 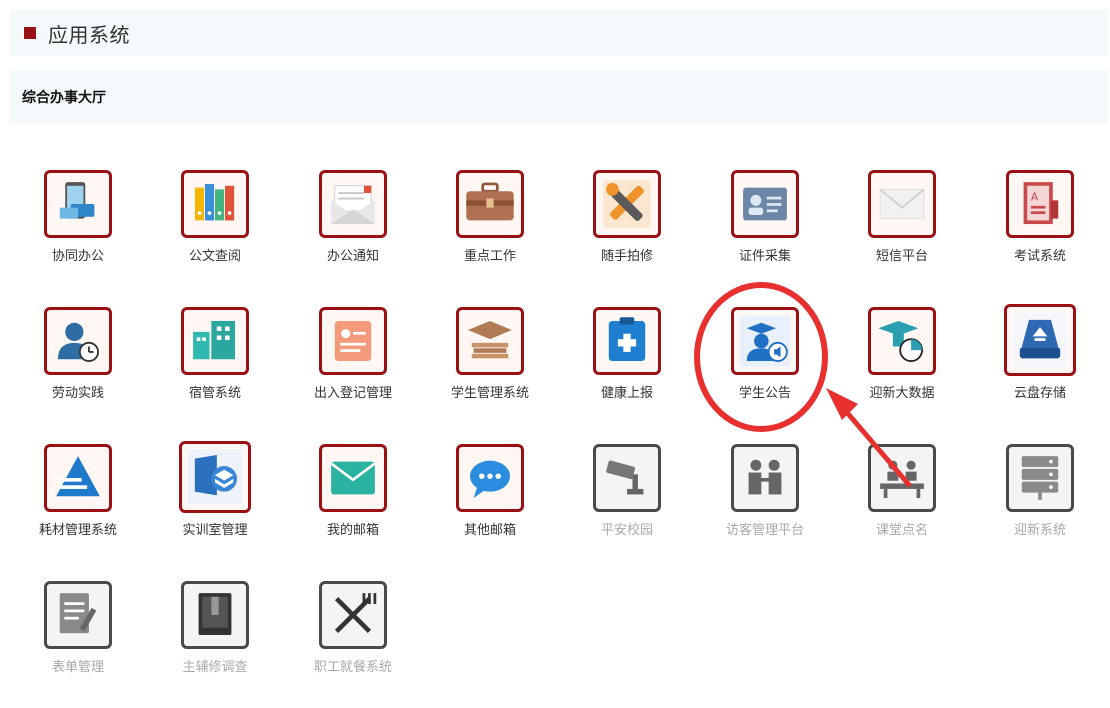 I want to click on id-card-icon, so click(x=765, y=204).